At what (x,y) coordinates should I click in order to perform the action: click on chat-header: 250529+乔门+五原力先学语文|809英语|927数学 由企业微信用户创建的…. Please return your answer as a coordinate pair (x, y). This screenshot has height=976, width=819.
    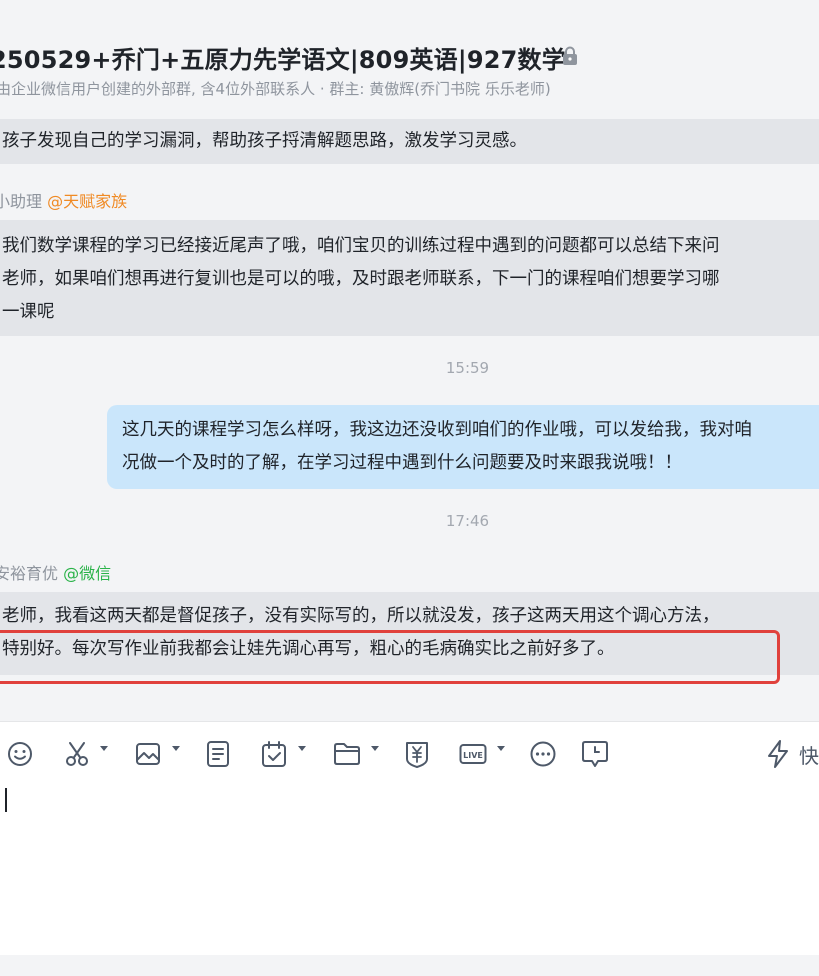
    Looking at the image, I should click on (409, 56).